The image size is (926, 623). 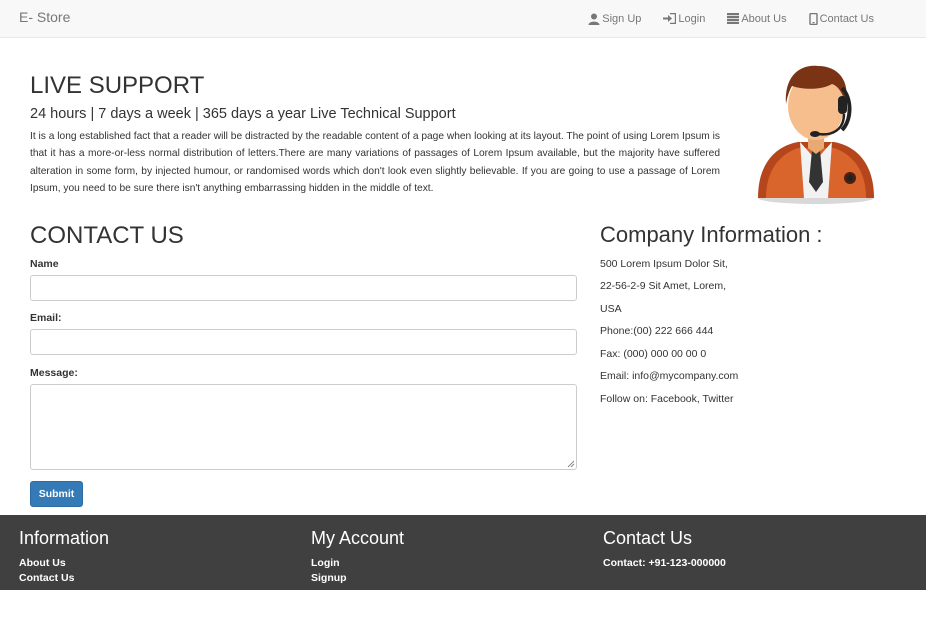 What do you see at coordinates (670, 18) in the screenshot?
I see `login-icon` at bounding box center [670, 18].